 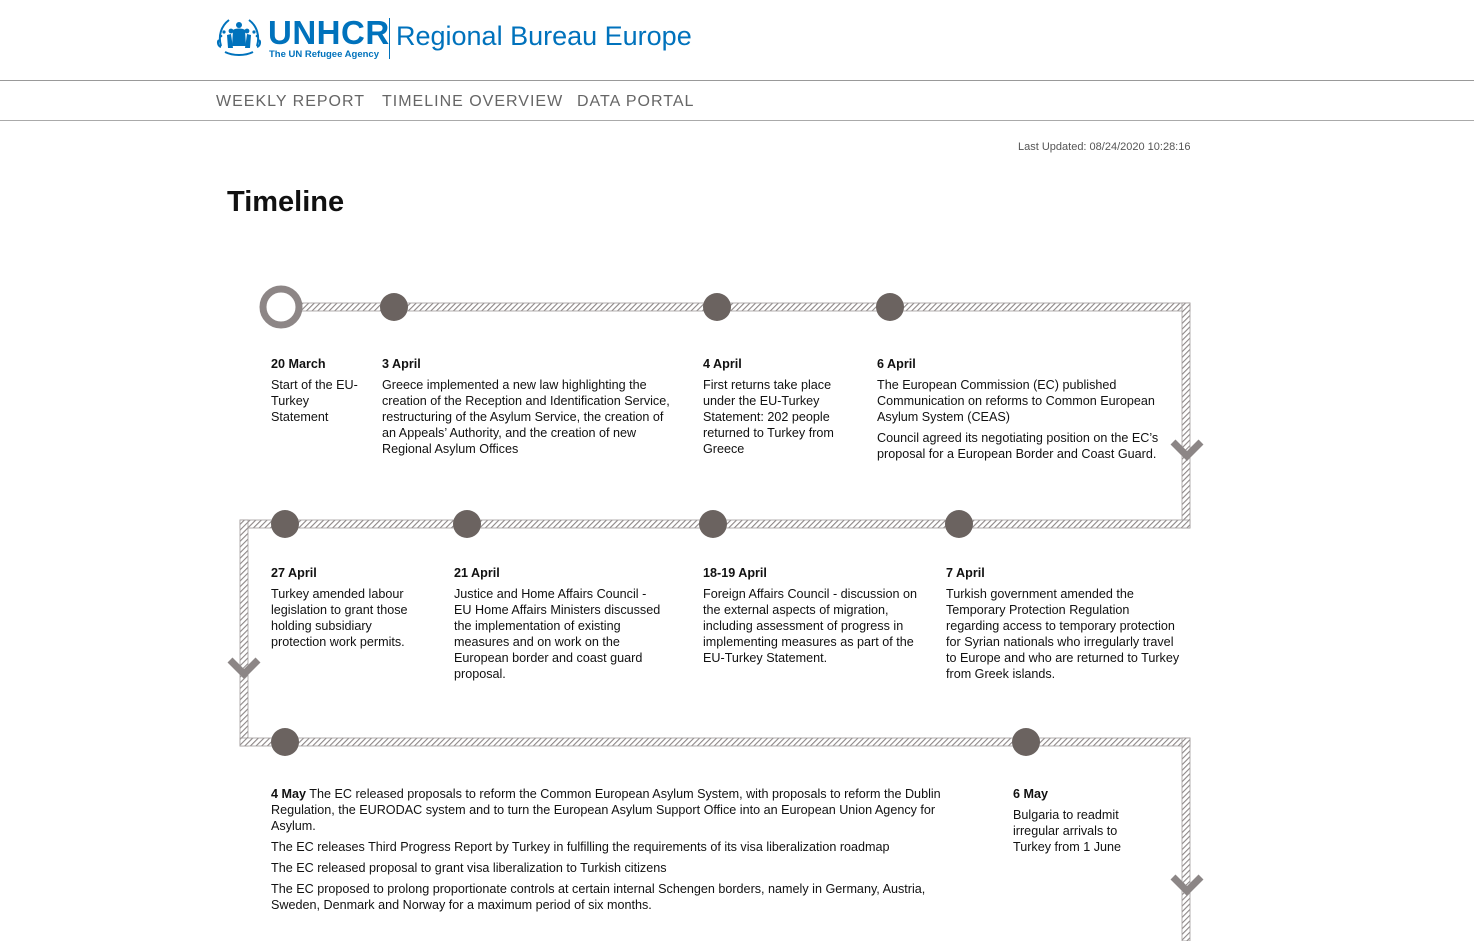 What do you see at coordinates (298, 364) in the screenshot?
I see `event-date: 20 March` at bounding box center [298, 364].